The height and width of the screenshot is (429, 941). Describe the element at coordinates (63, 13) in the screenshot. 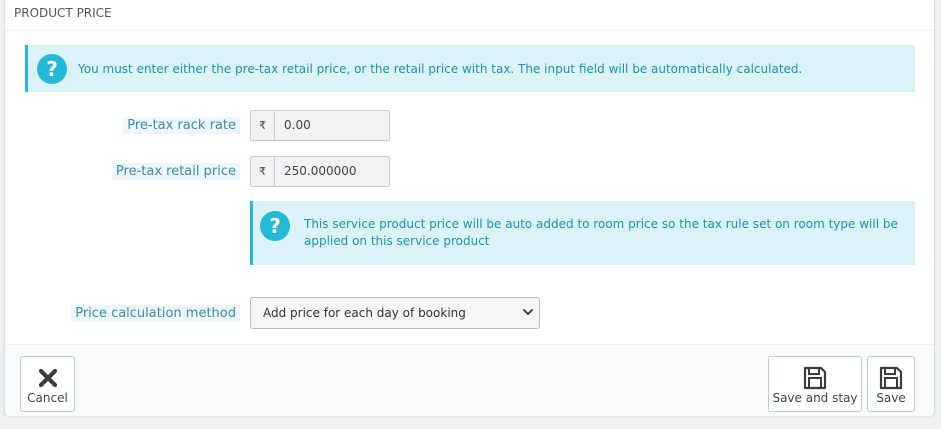

I see `panel-title: PRODUCT PRICE` at that location.